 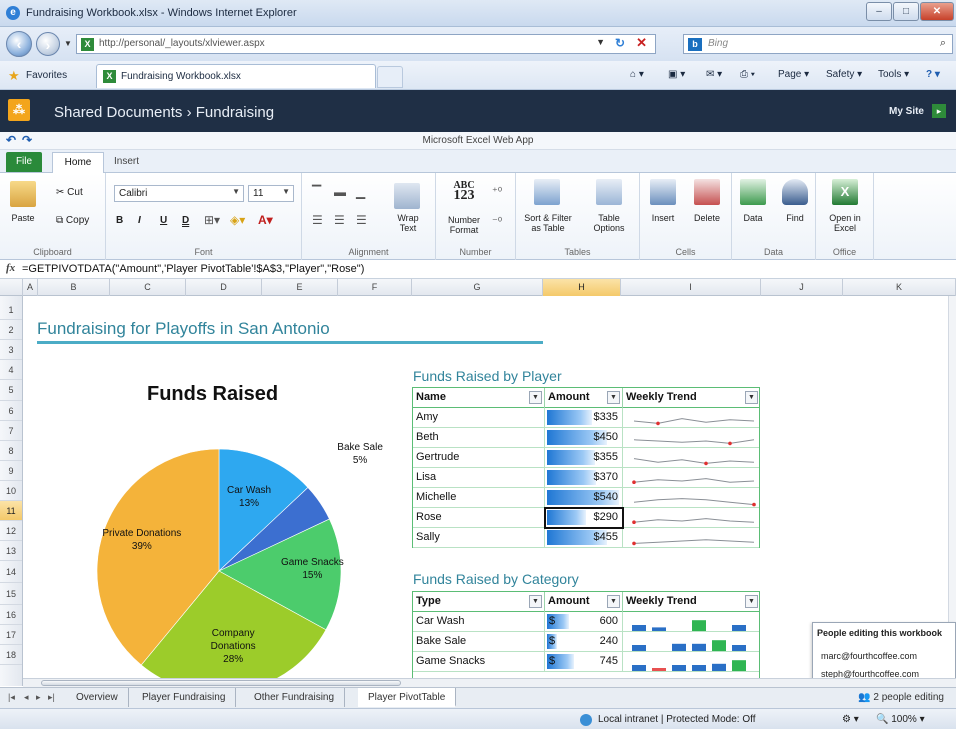 I want to click on table-row: Gertrude $355, so click(x=586, y=458).